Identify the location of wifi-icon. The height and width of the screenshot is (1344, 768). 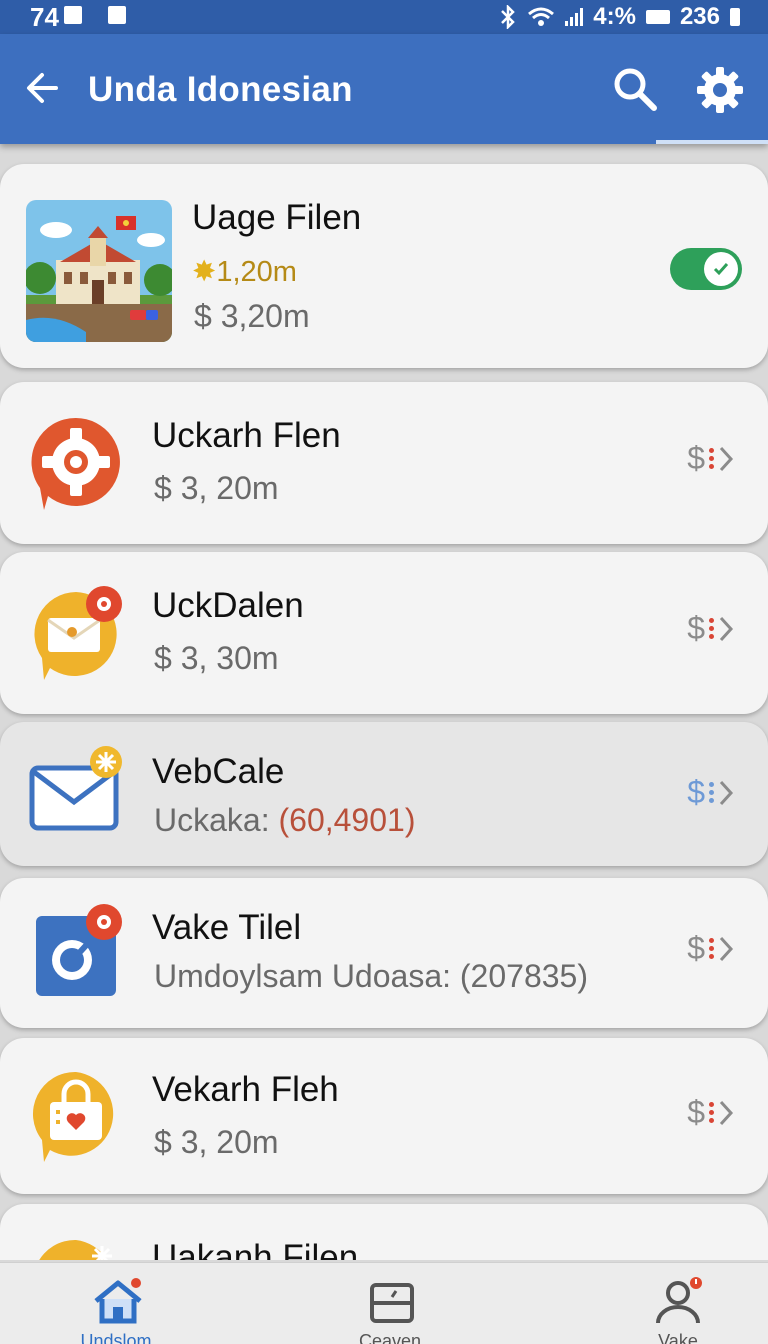
(541, 16).